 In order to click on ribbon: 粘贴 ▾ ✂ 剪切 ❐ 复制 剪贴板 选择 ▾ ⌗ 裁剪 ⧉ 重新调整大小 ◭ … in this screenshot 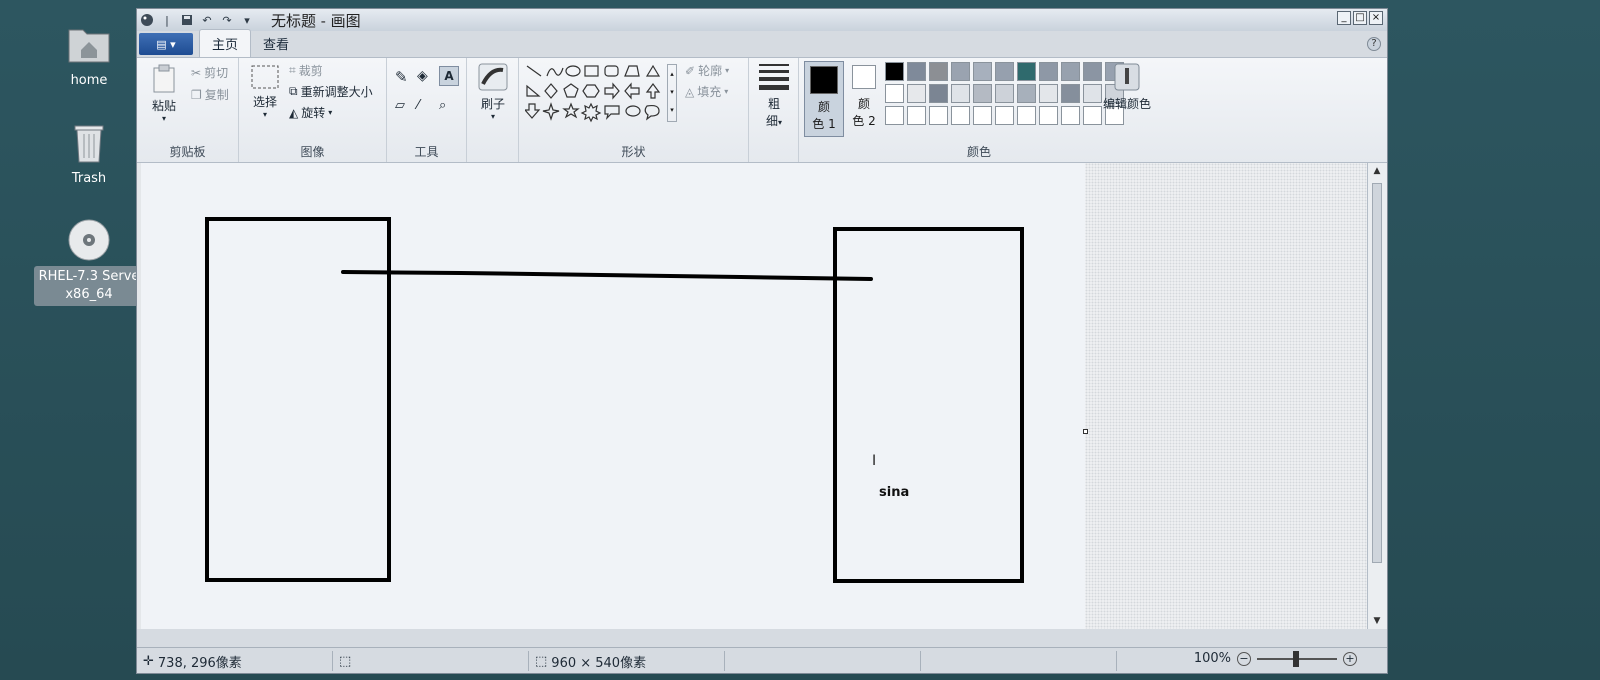, I will do `click(762, 110)`.